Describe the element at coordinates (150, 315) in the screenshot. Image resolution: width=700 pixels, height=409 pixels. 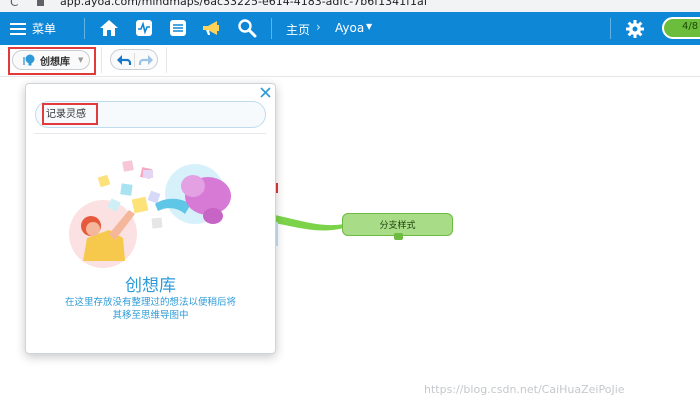
I see `ideas-empty-description-line: 其移至思维导图中` at that location.